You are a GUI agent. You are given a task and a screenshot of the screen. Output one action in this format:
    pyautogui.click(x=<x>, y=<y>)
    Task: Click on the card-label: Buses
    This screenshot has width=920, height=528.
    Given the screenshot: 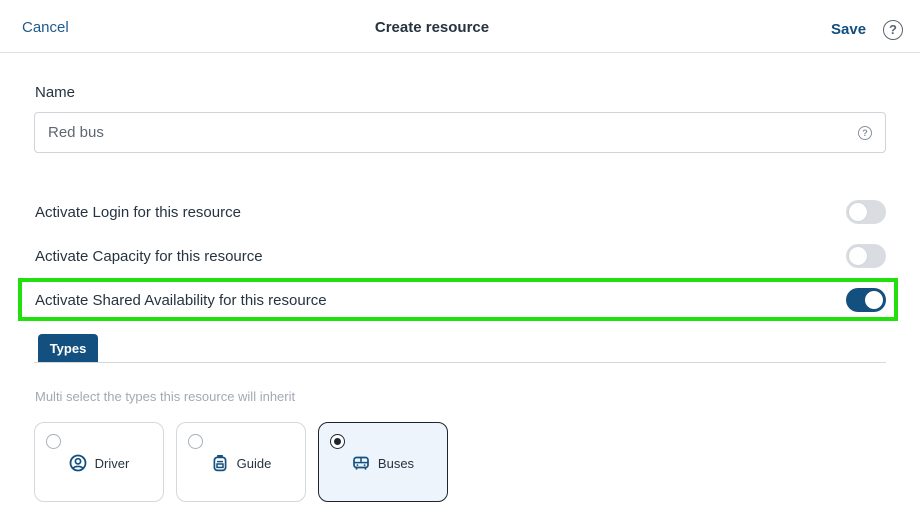 What is the action you would take?
    pyautogui.click(x=396, y=463)
    